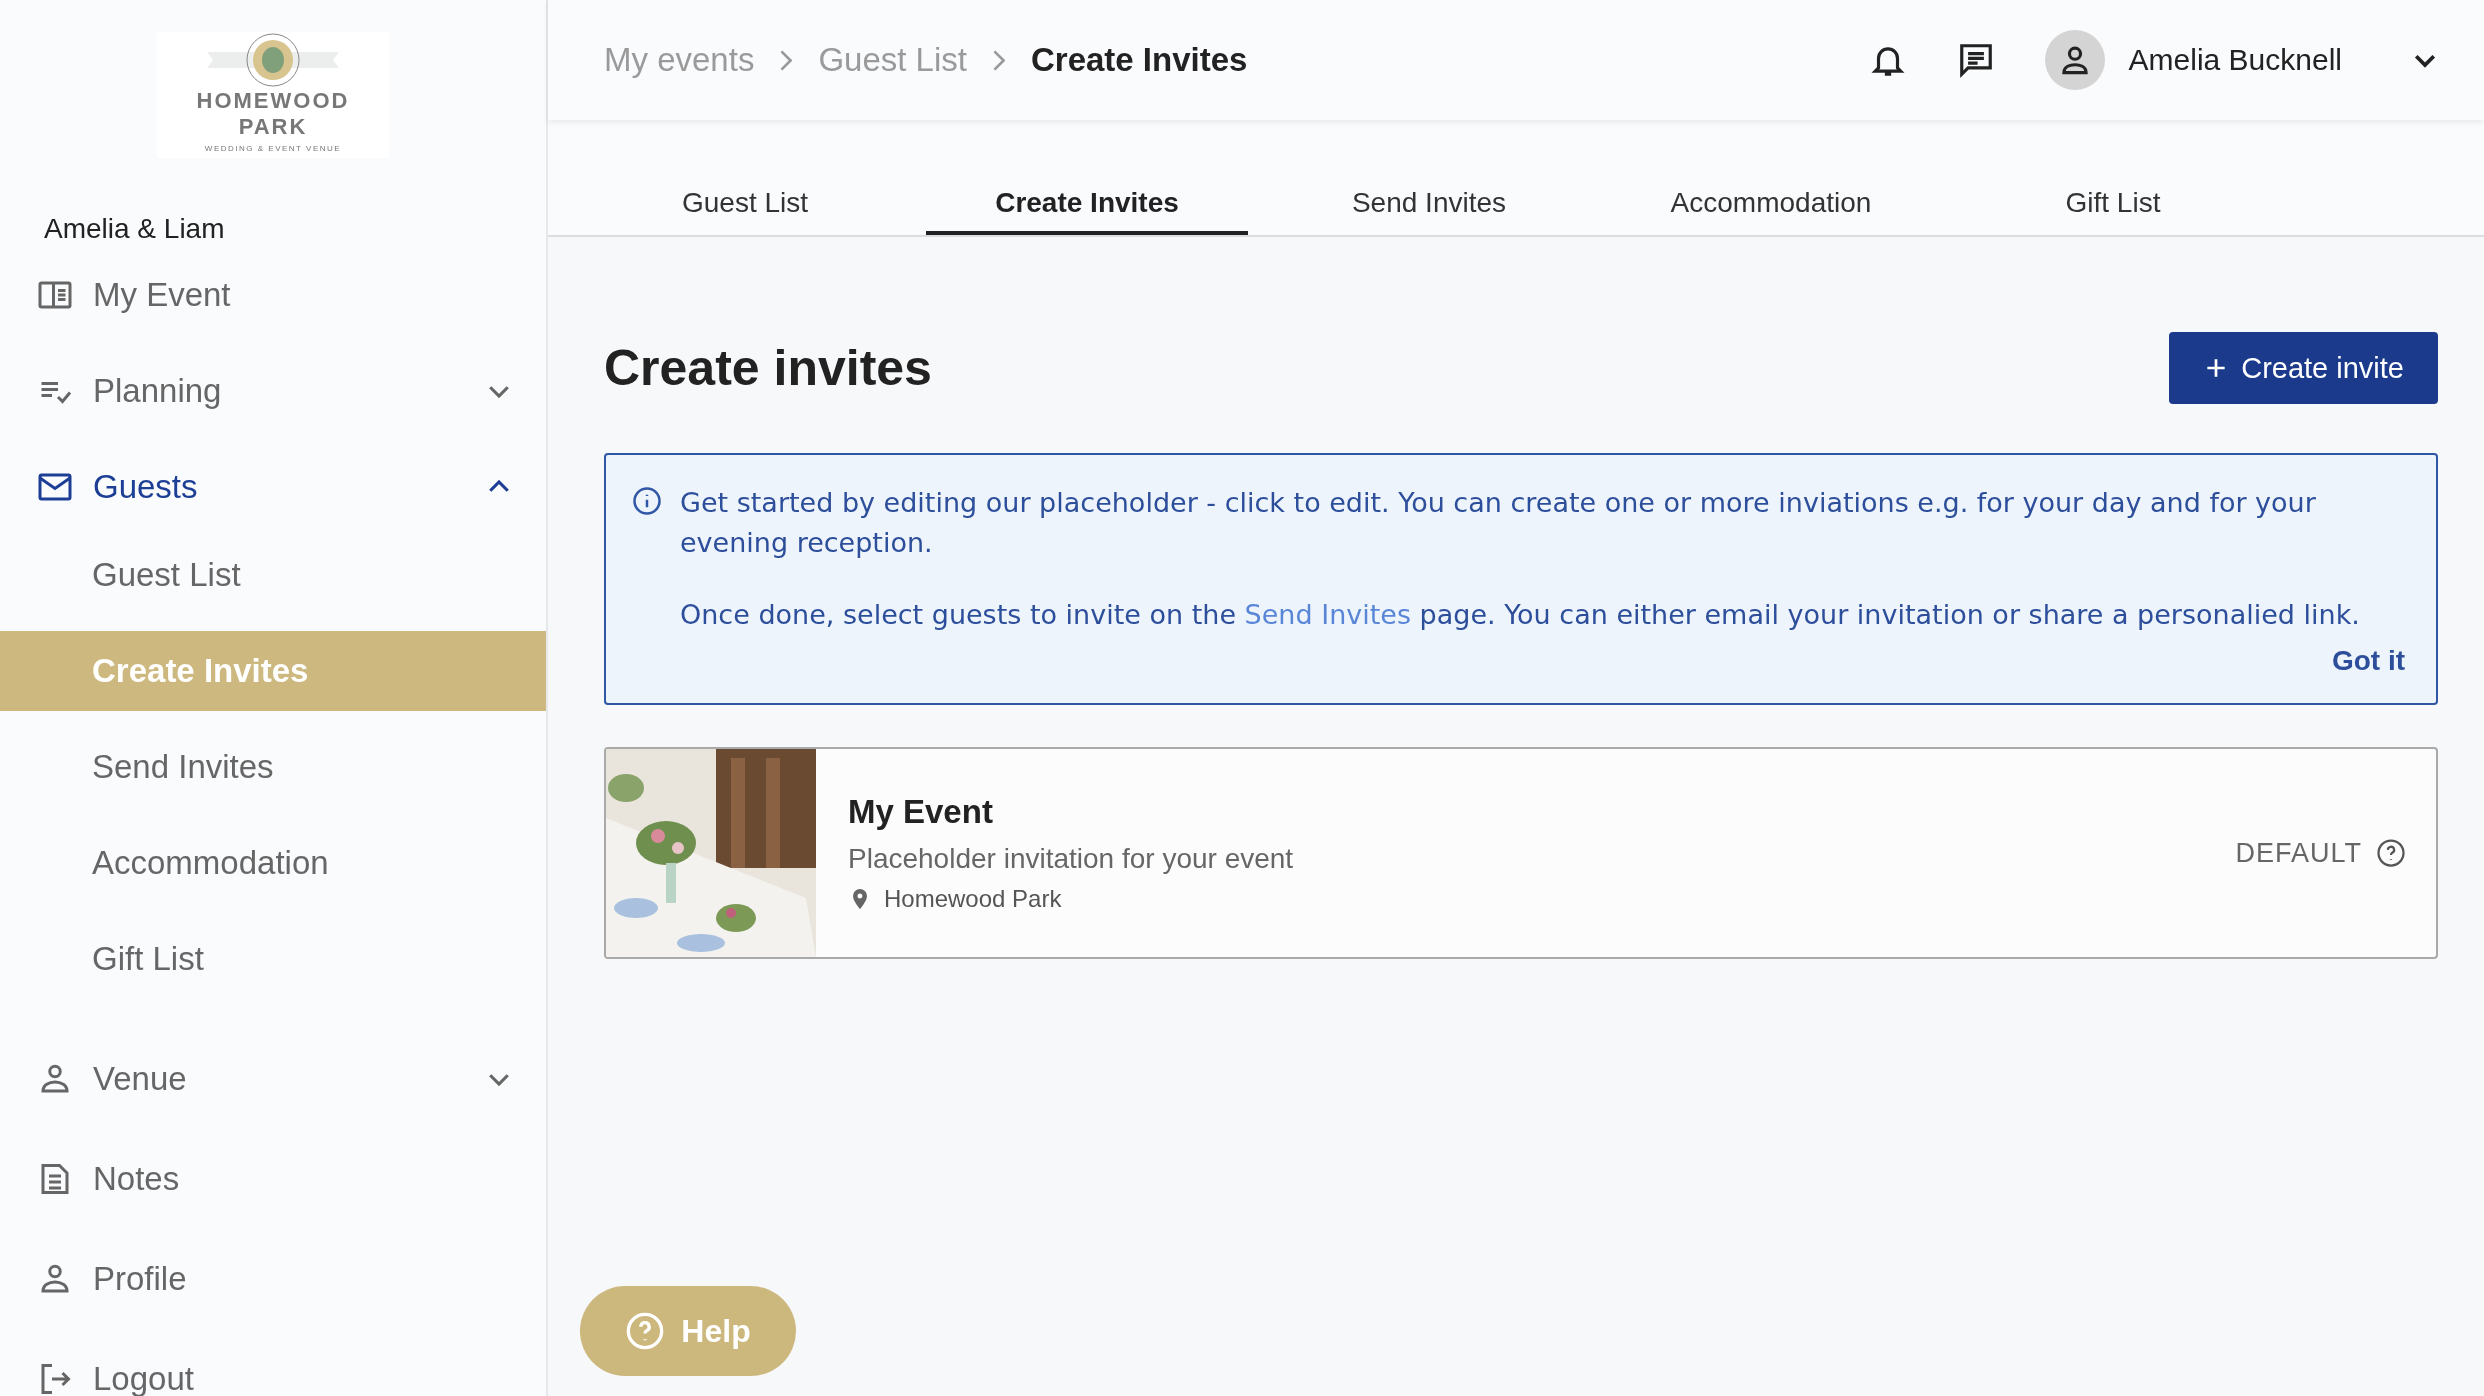  I want to click on sidebar-item: Guests, so click(273, 487).